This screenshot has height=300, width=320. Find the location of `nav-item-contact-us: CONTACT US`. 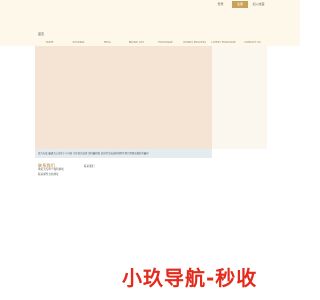

nav-item-contact-us: CONTACT US is located at coordinates (252, 42).